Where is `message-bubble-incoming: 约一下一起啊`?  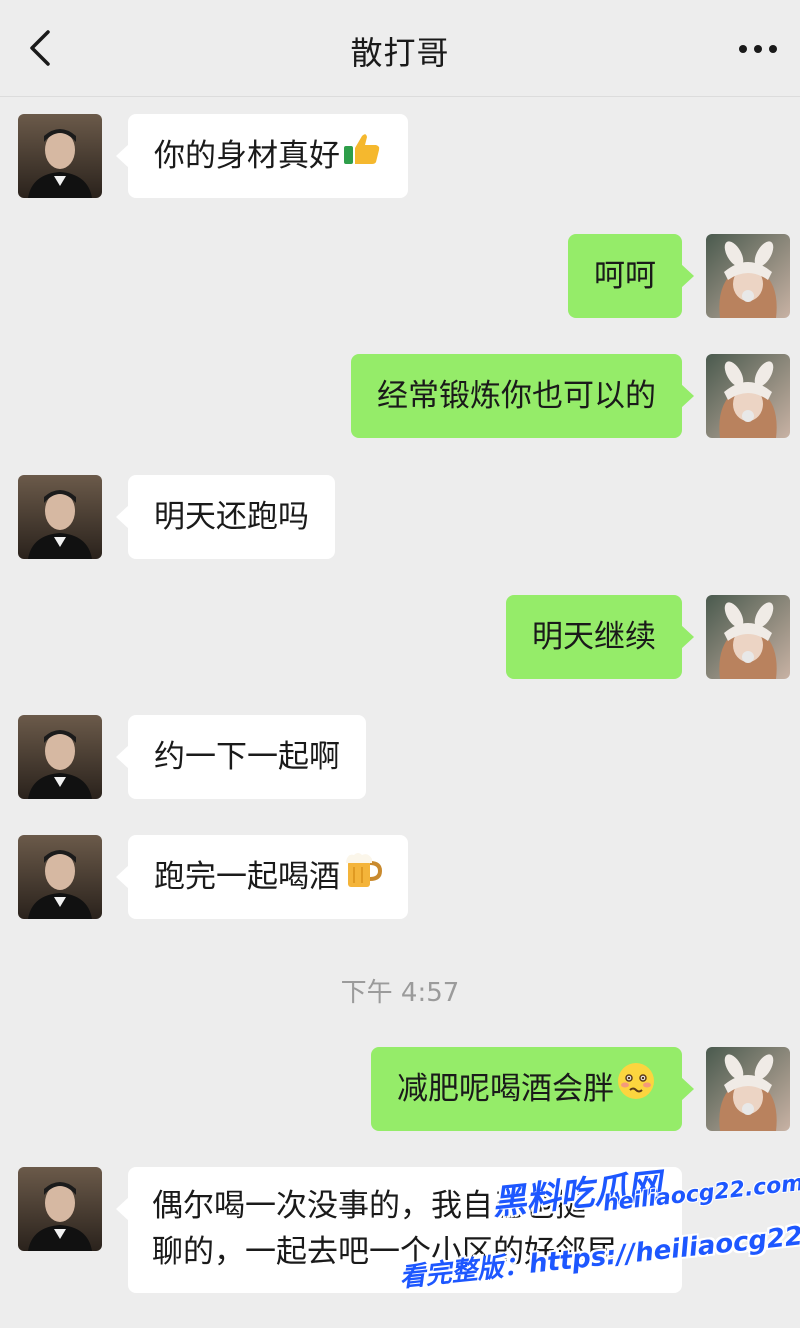
message-bubble-incoming: 约一下一起啊 is located at coordinates (241, 757).